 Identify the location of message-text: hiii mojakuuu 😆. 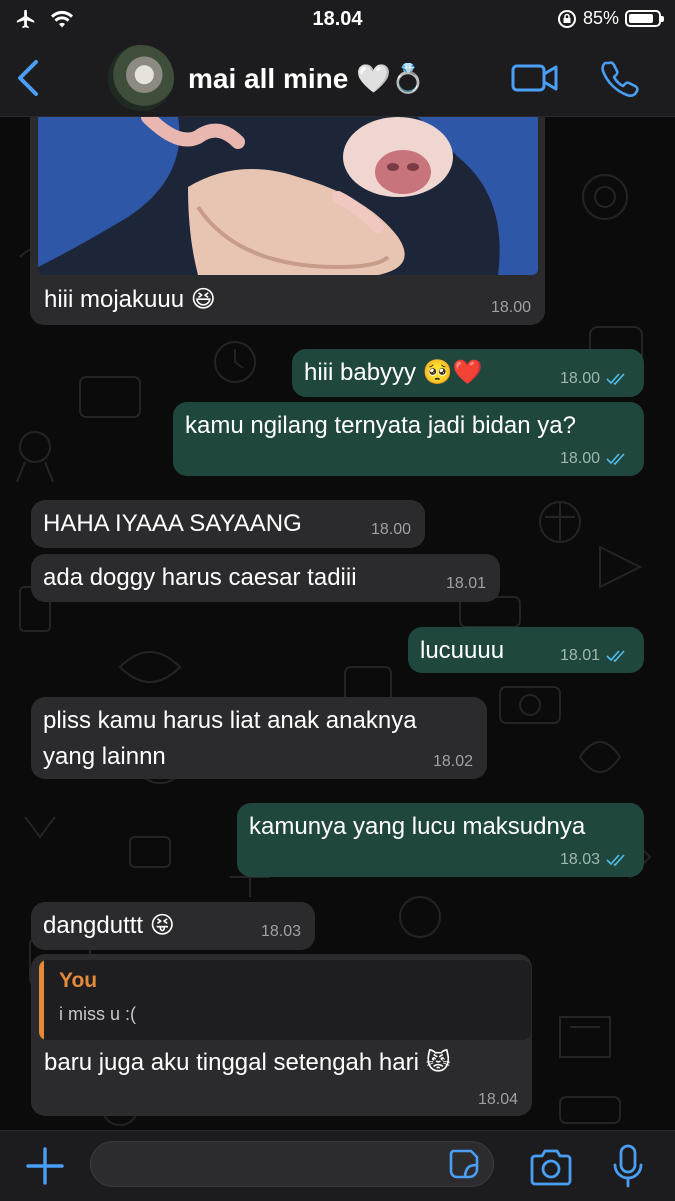
(130, 299).